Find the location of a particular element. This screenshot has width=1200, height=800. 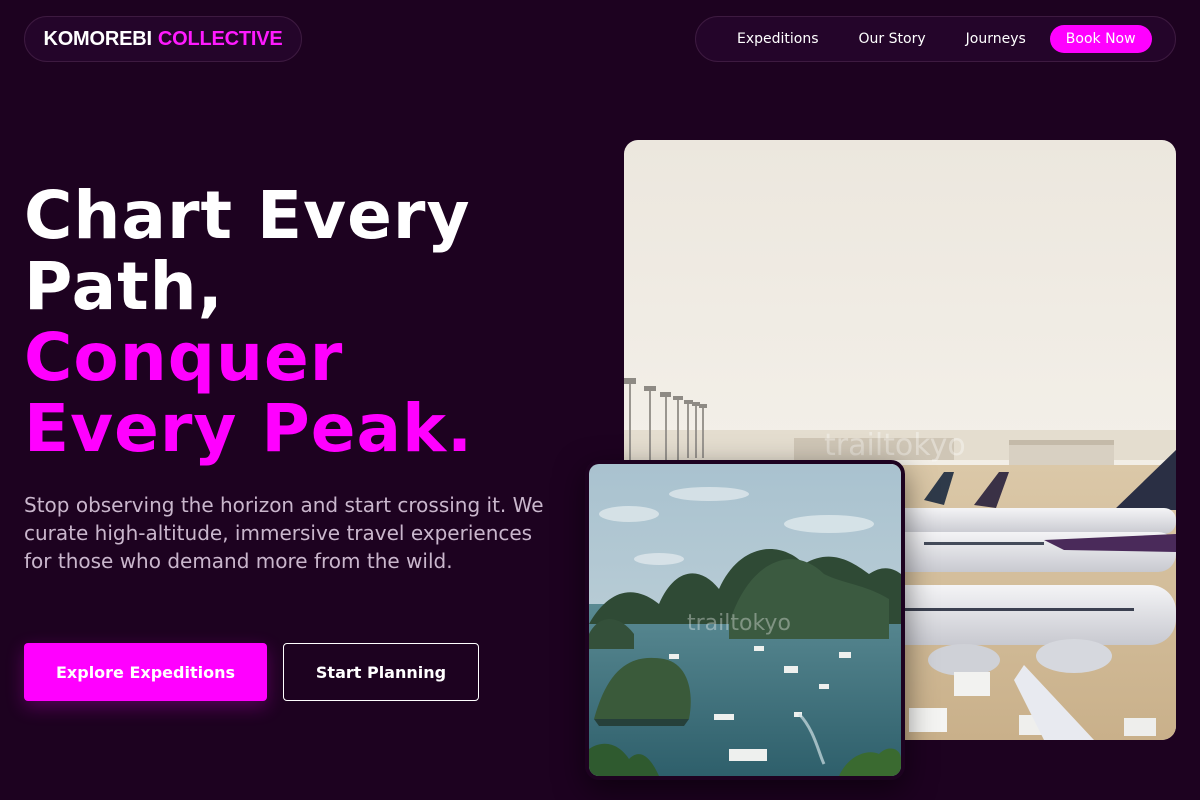

hero-title: Chart Every Path, Conquer Every Peak. is located at coordinates (248, 322).